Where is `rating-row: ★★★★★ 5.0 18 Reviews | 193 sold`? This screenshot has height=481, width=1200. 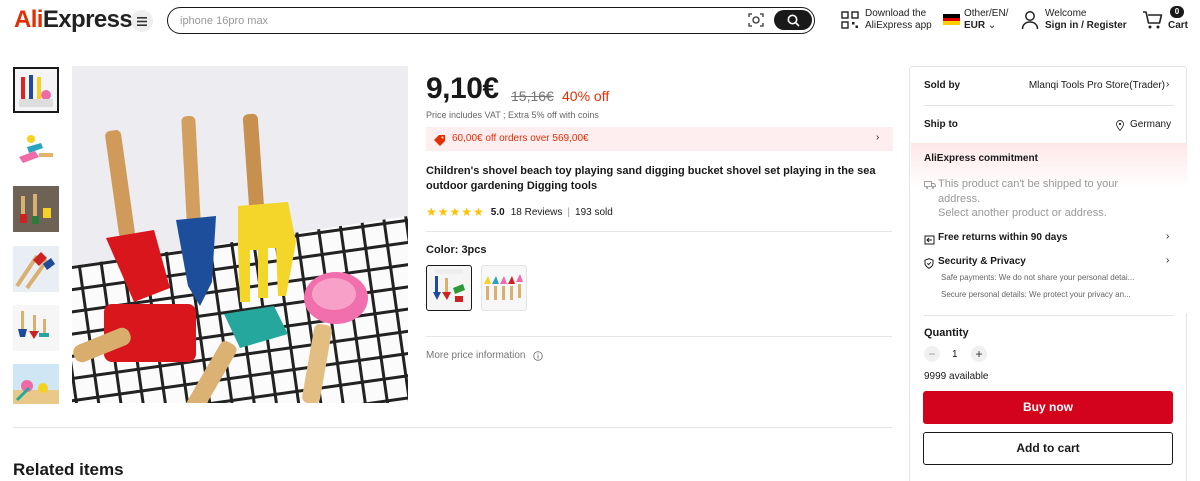
rating-row: ★★★★★ 5.0 18 Reviews | 193 sold is located at coordinates (519, 212).